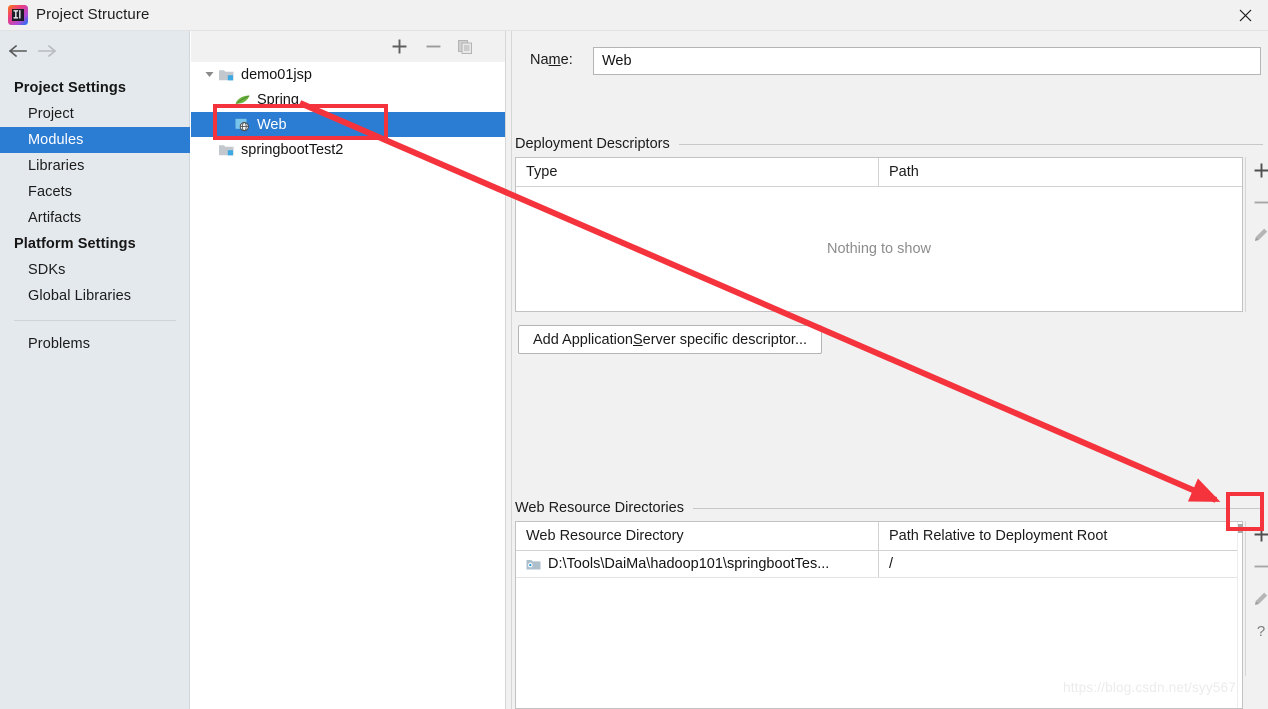  Describe the element at coordinates (95, 296) in the screenshot. I see `sidebar-item-global-libraries: Global Libraries` at that location.